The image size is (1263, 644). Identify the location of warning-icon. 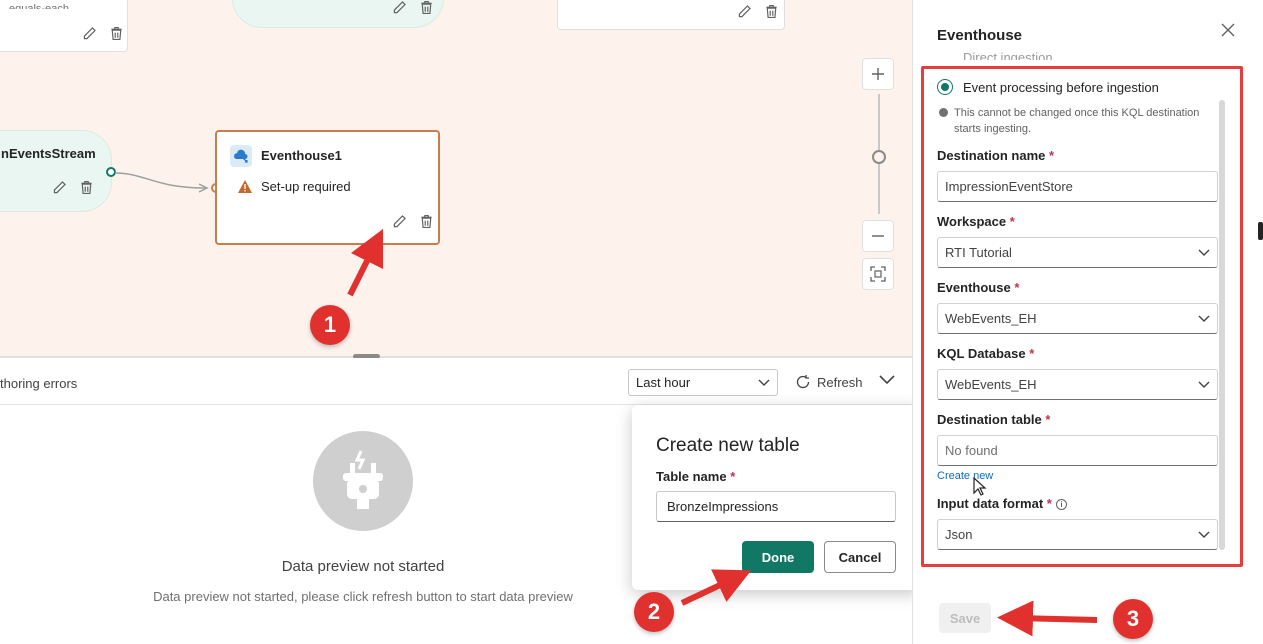
(245, 186).